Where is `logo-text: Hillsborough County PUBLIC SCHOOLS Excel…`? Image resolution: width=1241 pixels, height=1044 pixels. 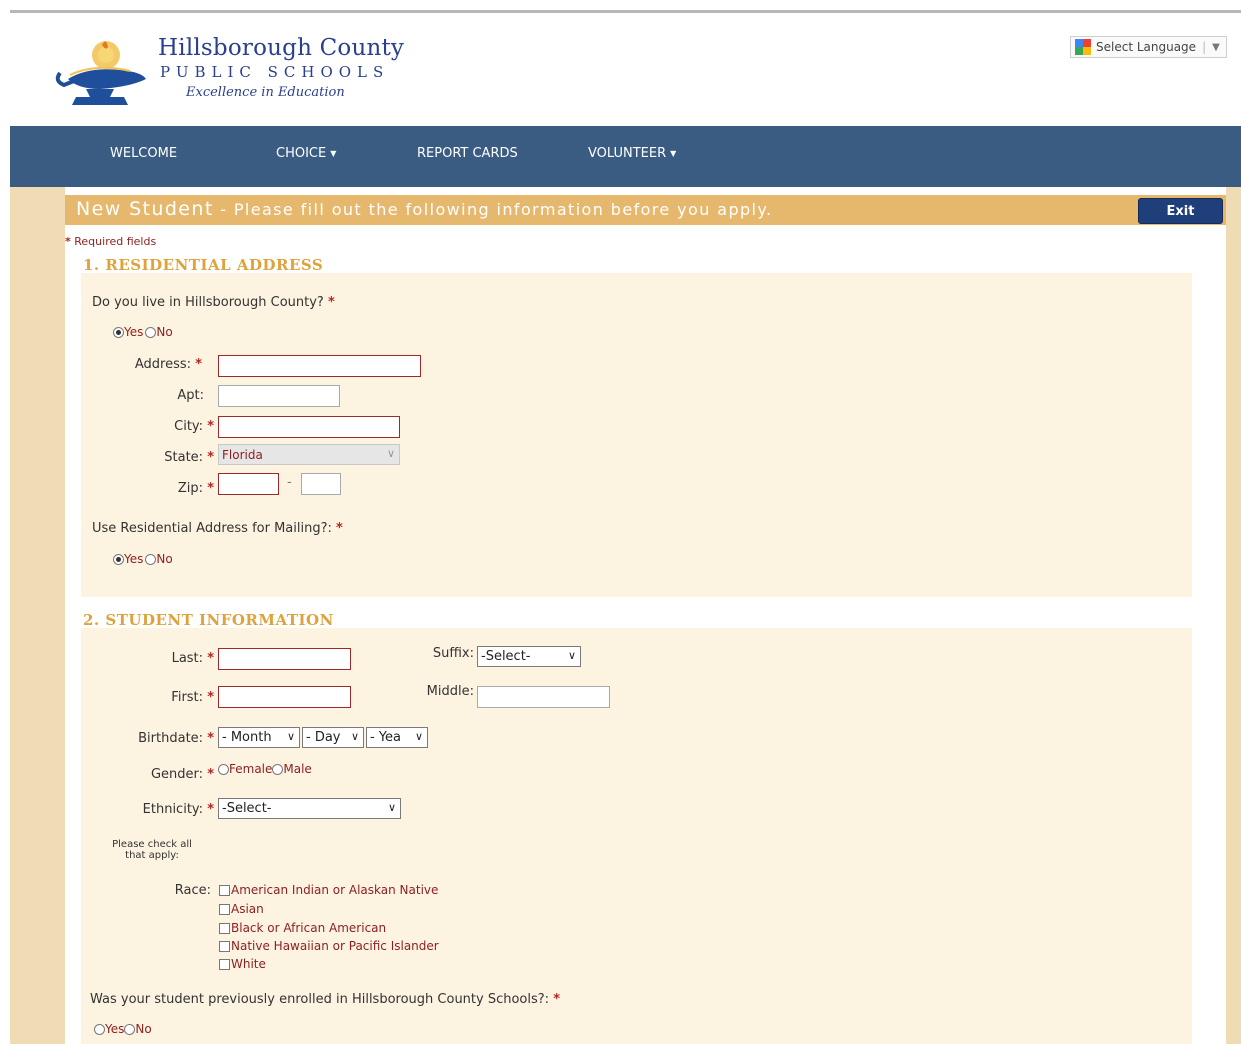 logo-text: Hillsborough County PUBLIC SCHOOLS Excel… is located at coordinates (281, 67).